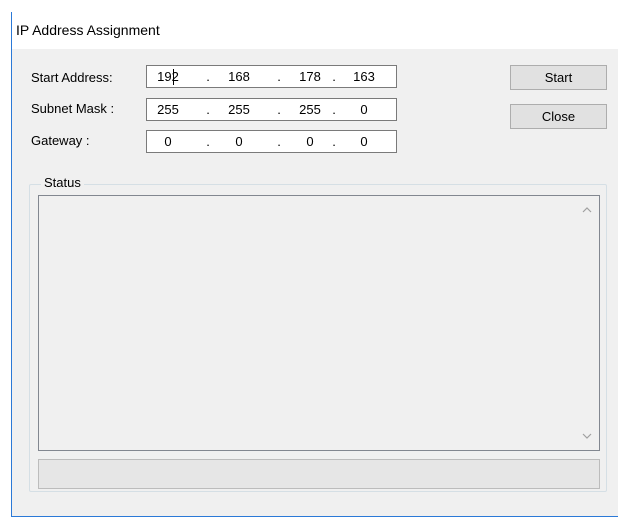 Image resolution: width=618 pixels, height=517 pixels. I want to click on progress-bar, so click(319, 474).